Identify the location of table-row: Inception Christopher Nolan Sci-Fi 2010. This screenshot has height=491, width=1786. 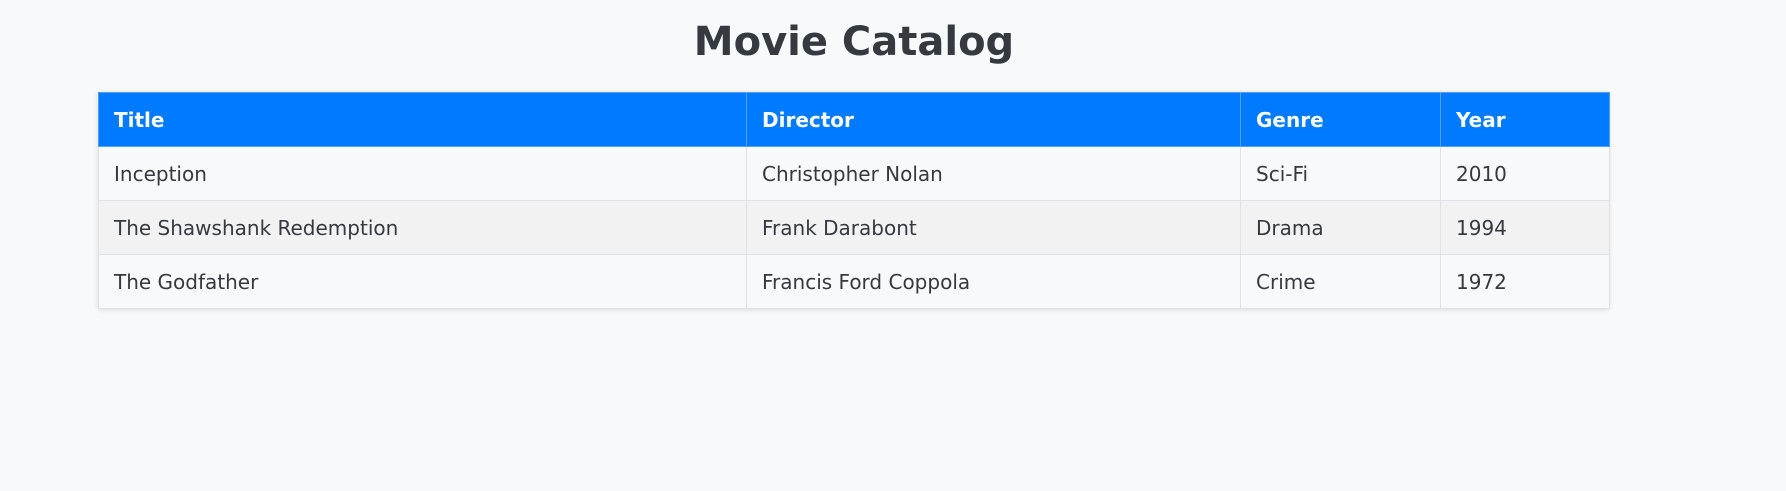
(854, 173).